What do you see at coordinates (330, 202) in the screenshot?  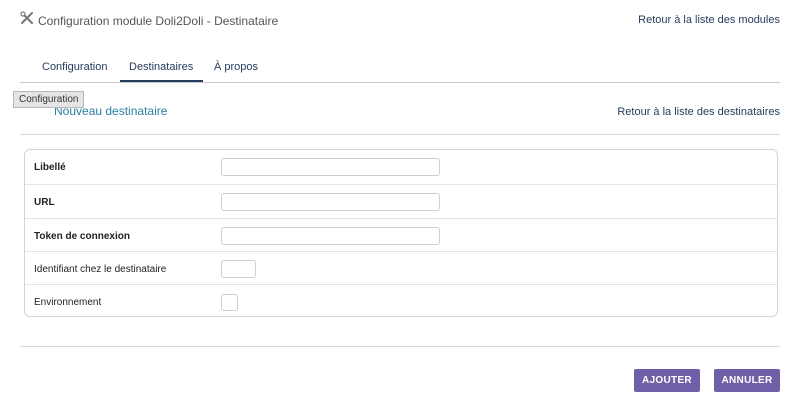 I see `url-input` at bounding box center [330, 202].